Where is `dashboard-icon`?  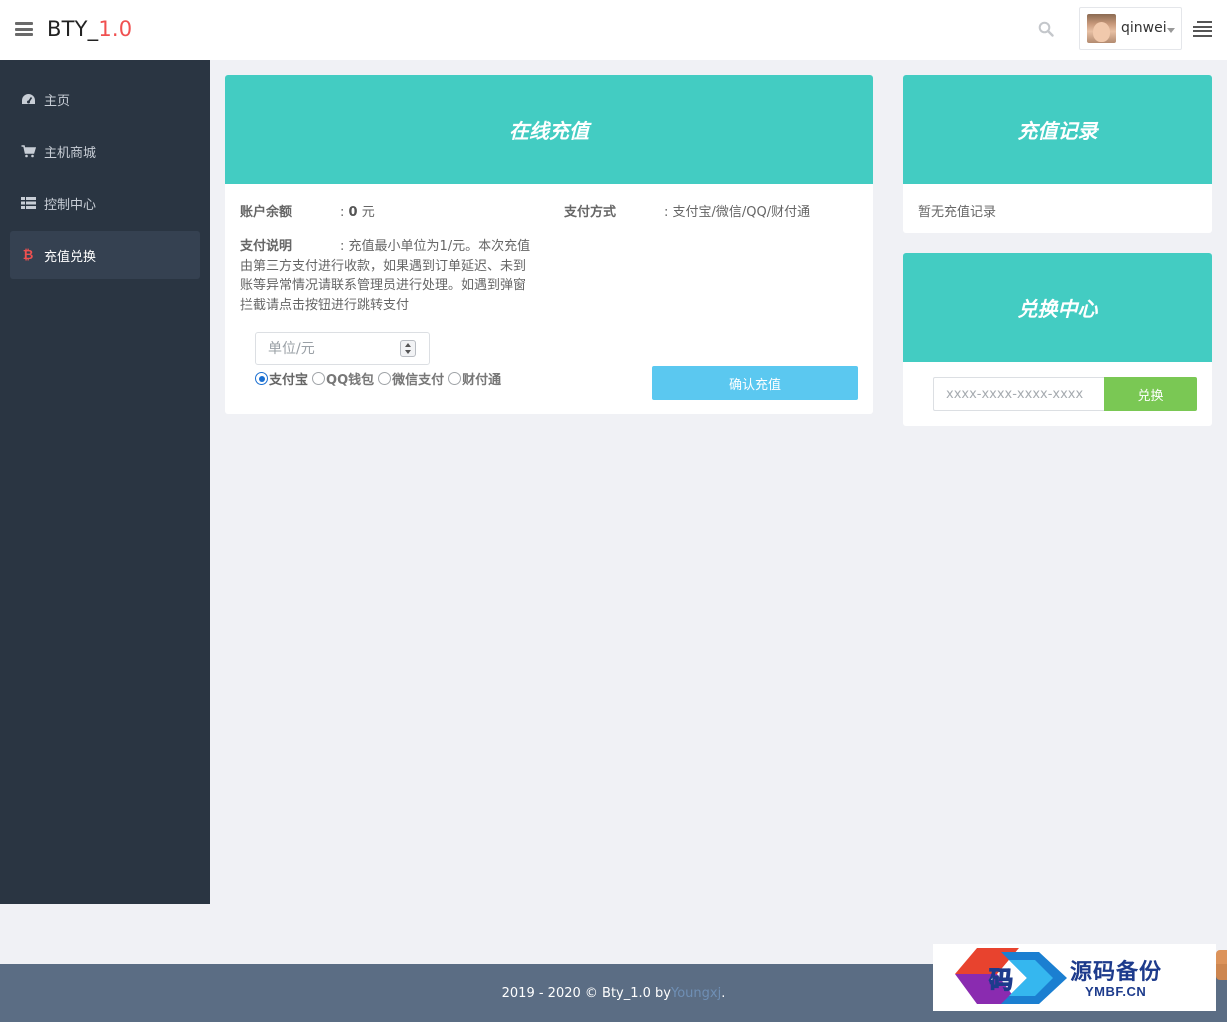 dashboard-icon is located at coordinates (28, 99).